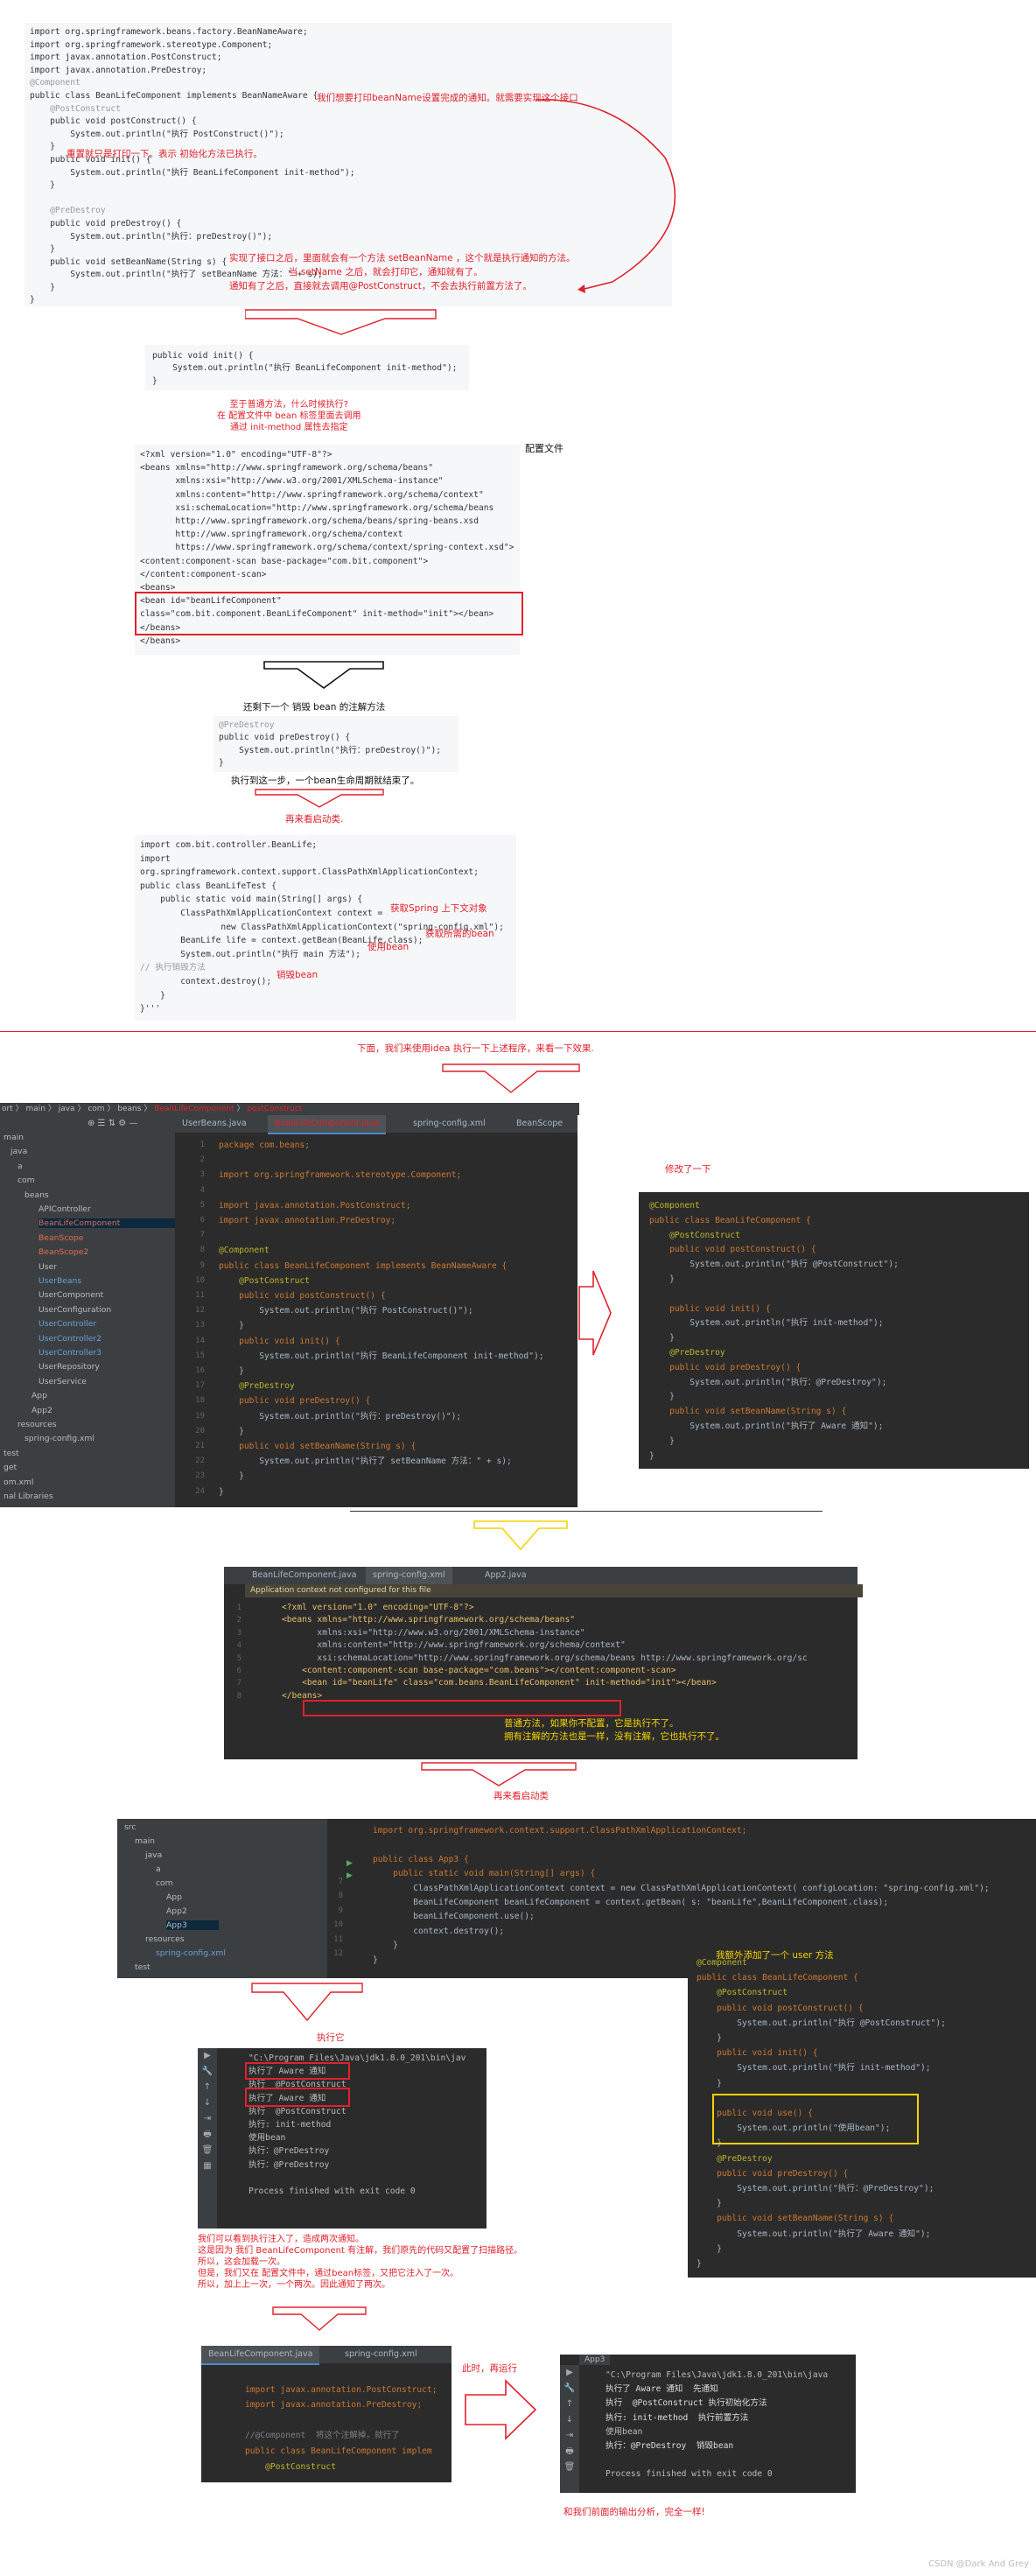 The width and height of the screenshot is (1036, 2576). Describe the element at coordinates (106, 1223) in the screenshot. I see `tree-item: BeanLifeComponent` at that location.